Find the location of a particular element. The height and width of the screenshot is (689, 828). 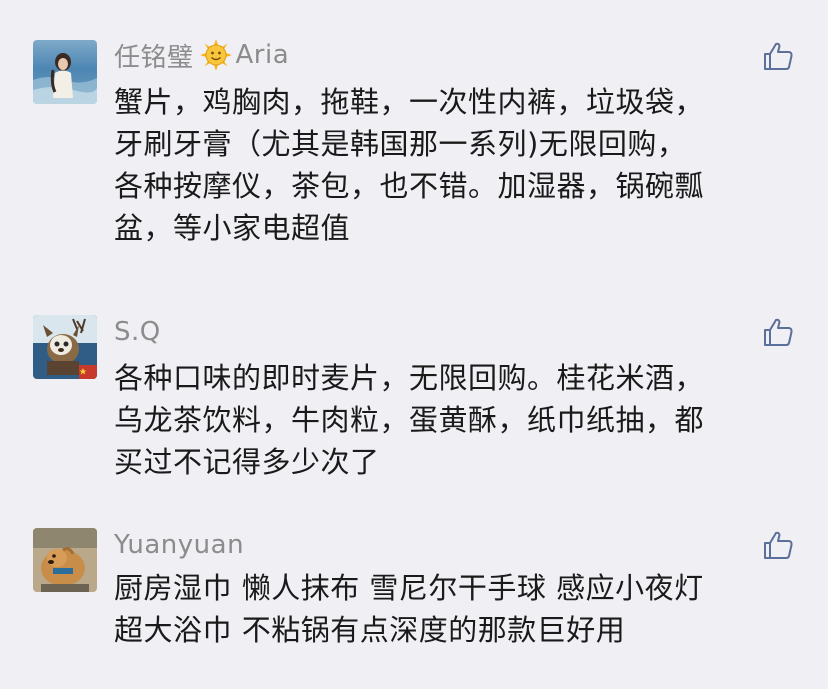

sun-face-icon is located at coordinates (215, 55).